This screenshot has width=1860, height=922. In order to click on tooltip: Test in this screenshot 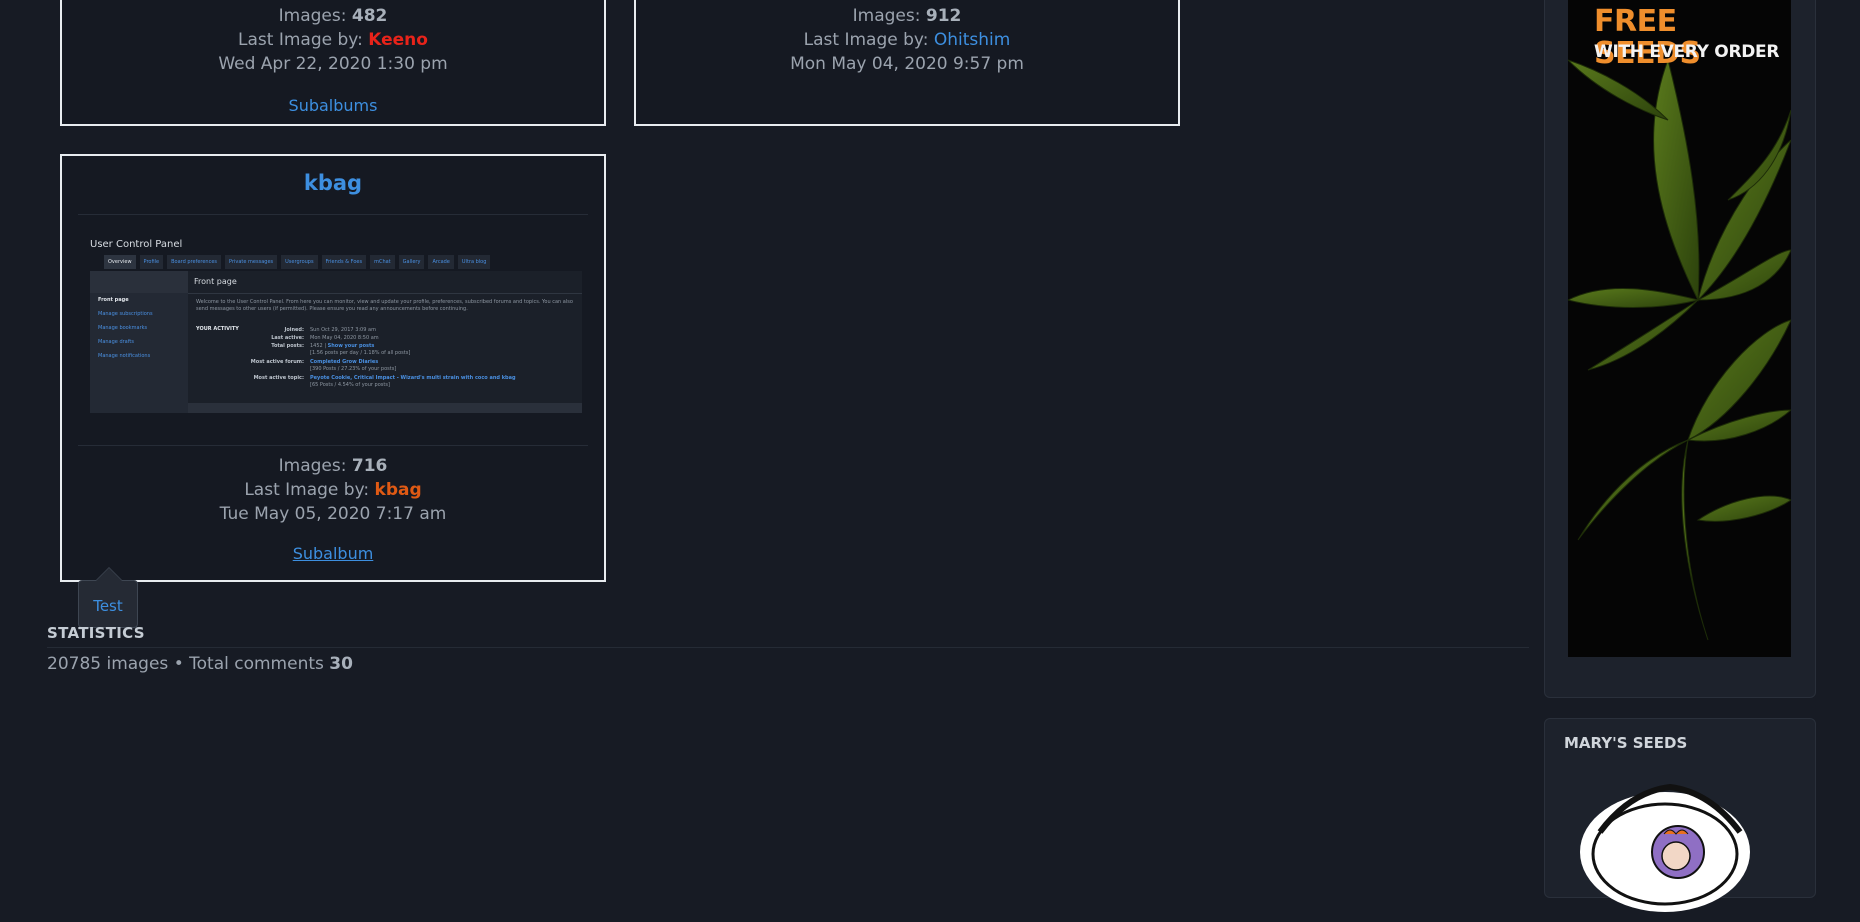, I will do `click(108, 597)`.